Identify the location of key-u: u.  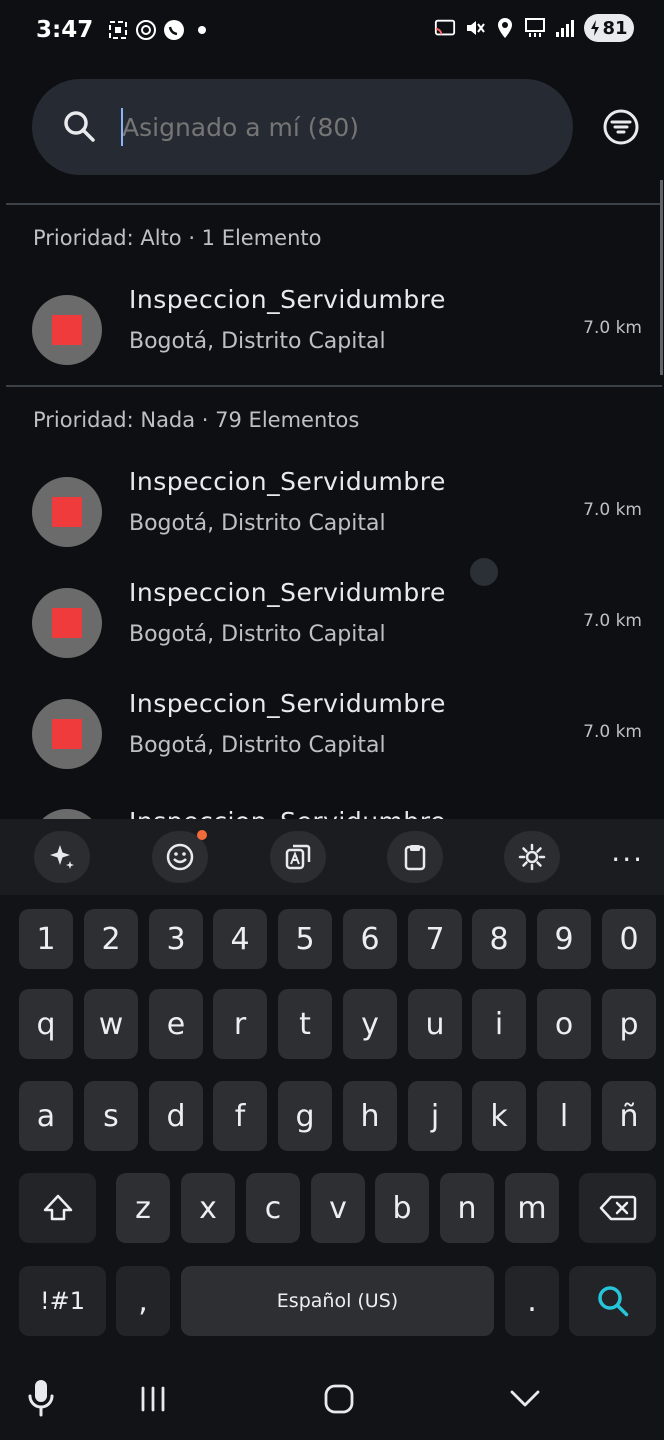
(435, 1024).